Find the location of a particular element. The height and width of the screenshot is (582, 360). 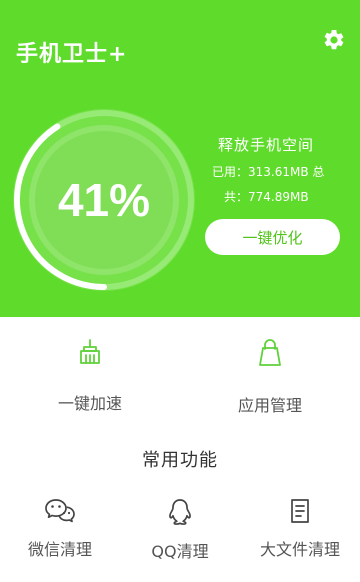

memory-title: 释放手机空间 is located at coordinates (266, 145).